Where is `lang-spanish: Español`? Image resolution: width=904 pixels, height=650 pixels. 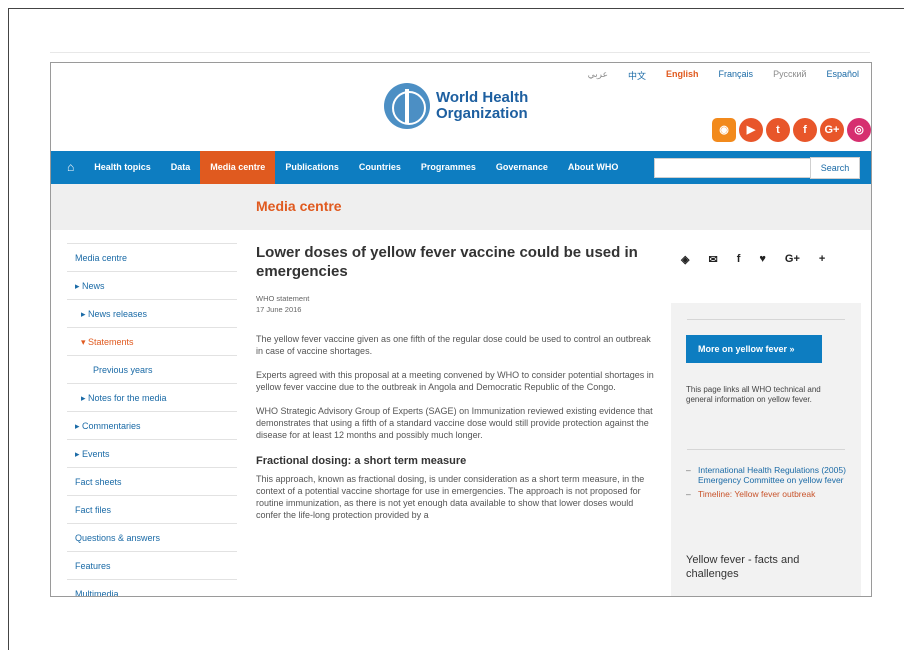
lang-spanish: Español is located at coordinates (842, 75).